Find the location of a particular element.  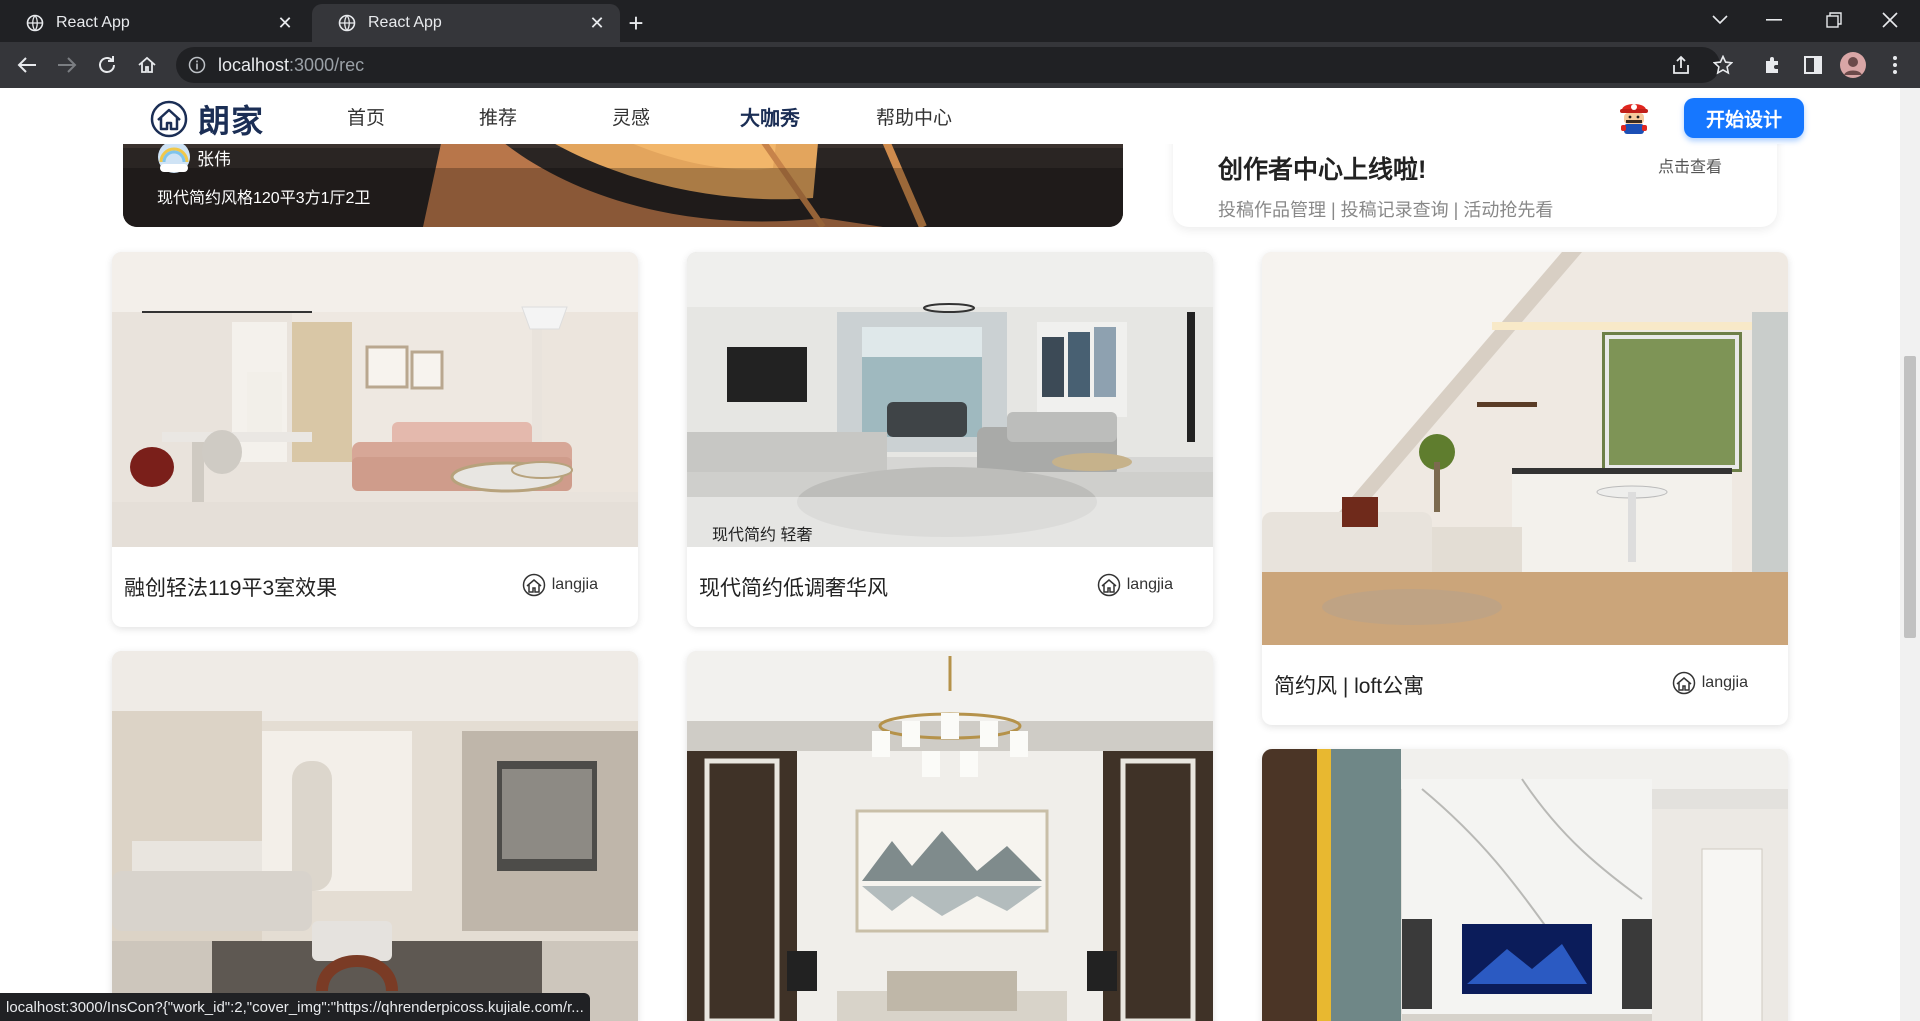

browser-tab-active: React App ✕ is located at coordinates (466, 23).